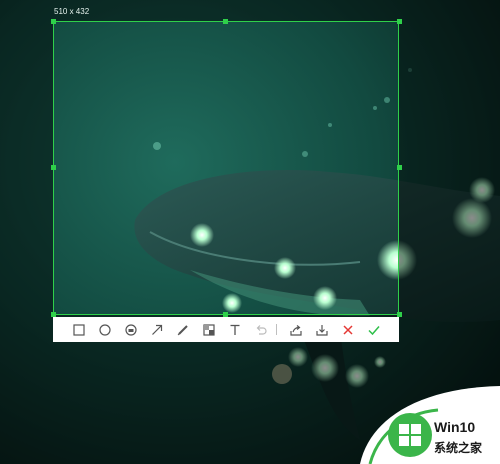  What do you see at coordinates (53, 167) in the screenshot?
I see `resize-handle-left` at bounding box center [53, 167].